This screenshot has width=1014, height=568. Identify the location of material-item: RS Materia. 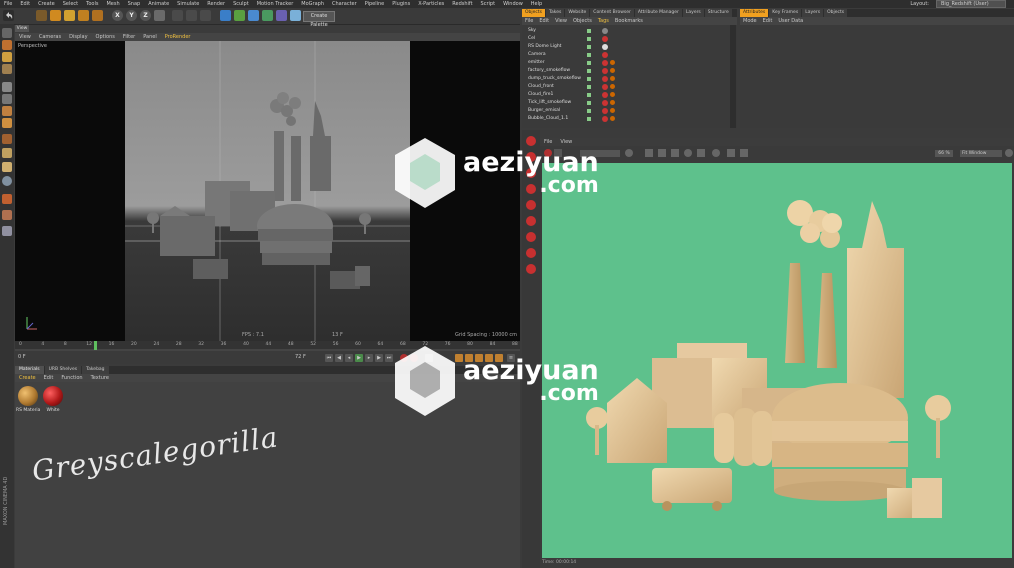
(28, 399).